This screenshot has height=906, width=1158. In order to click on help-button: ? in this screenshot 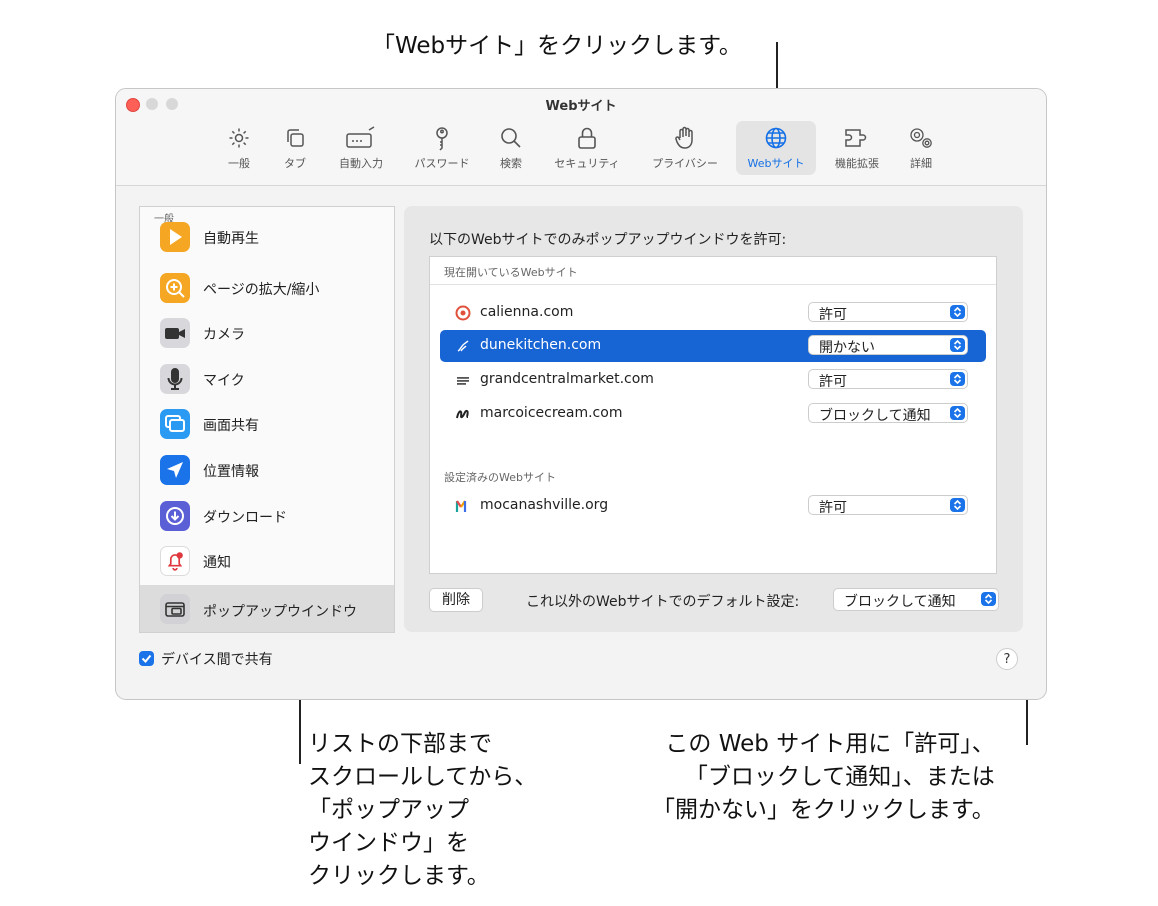, I will do `click(1007, 659)`.